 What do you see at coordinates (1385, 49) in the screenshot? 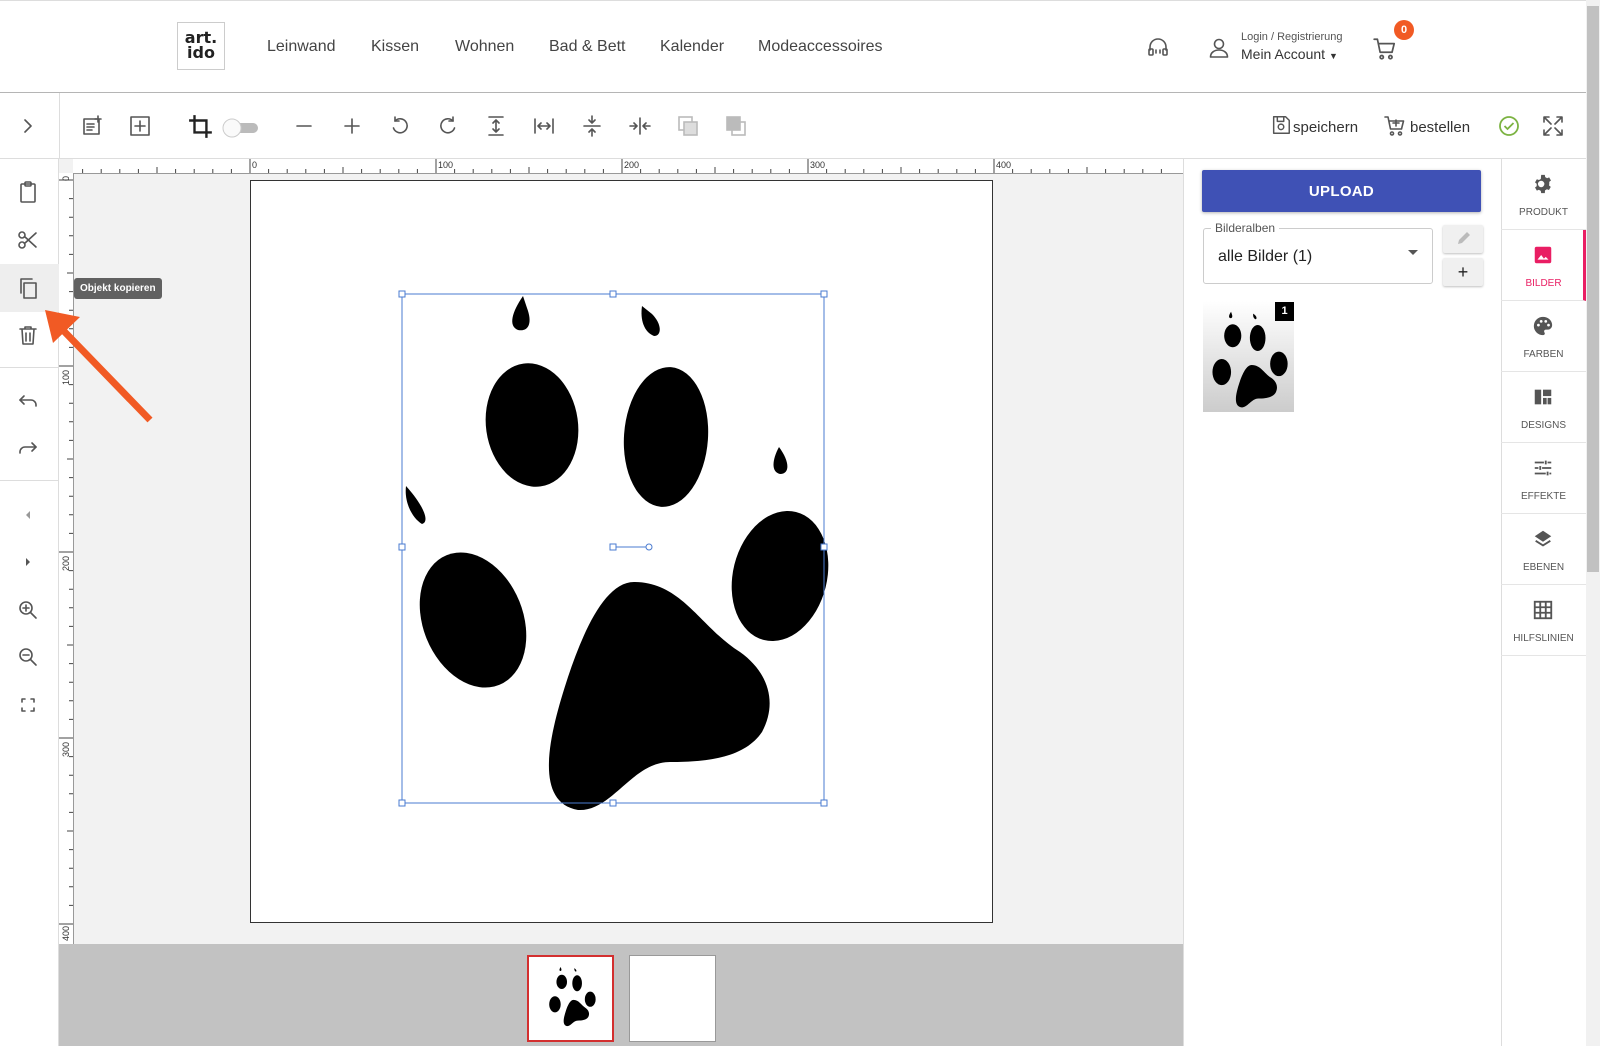
I see `cart-icon` at bounding box center [1385, 49].